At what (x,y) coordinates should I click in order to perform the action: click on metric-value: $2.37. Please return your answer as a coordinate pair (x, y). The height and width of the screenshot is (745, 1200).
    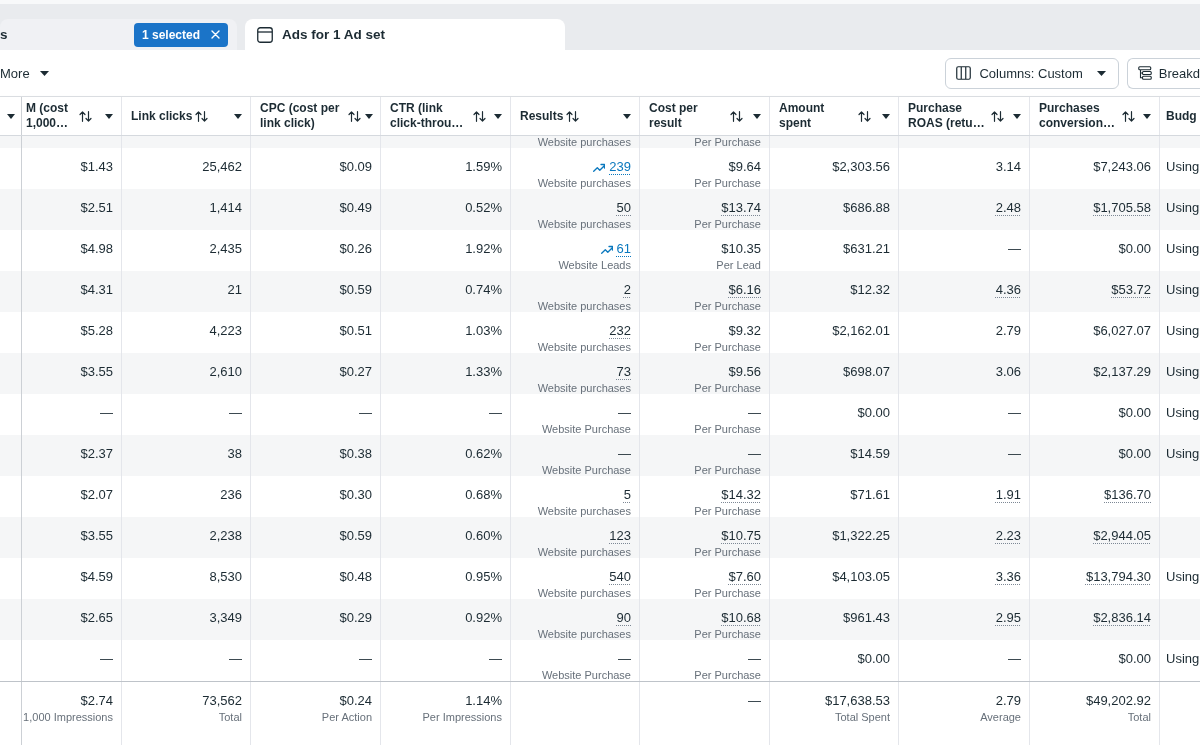
    Looking at the image, I should click on (96, 454).